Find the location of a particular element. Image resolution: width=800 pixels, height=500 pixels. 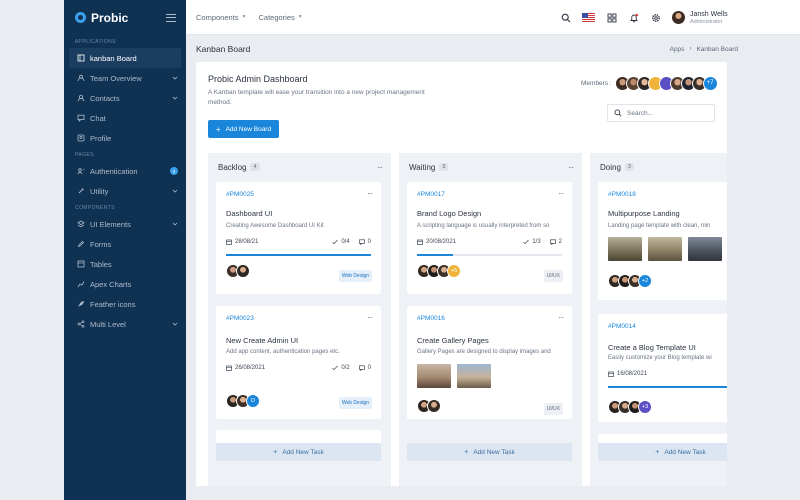

sidebar-item-label: Tables is located at coordinates (101, 264).